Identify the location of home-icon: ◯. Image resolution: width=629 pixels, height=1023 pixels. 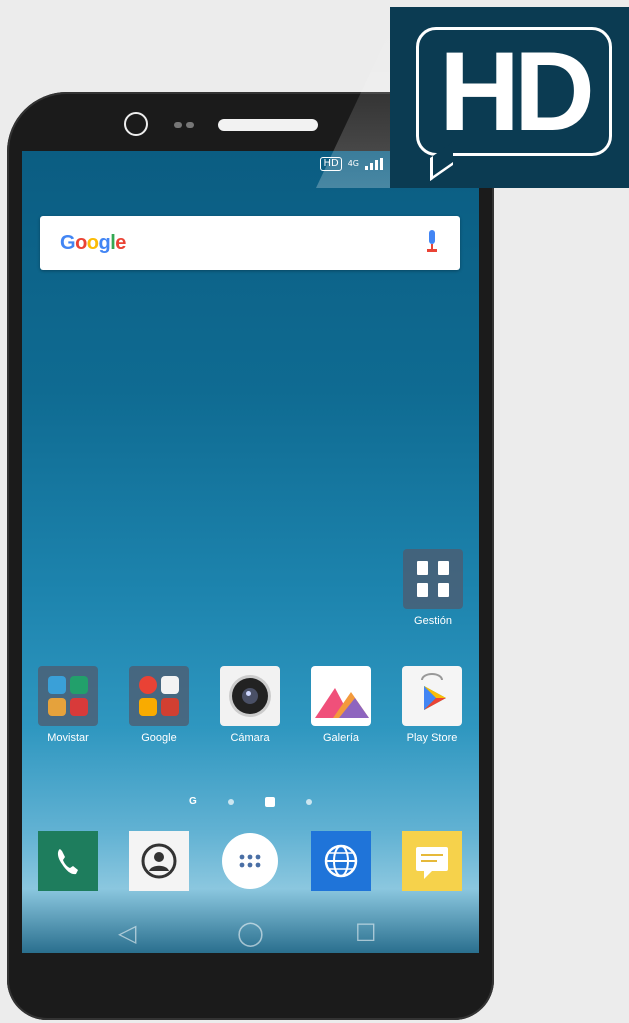
(250, 933).